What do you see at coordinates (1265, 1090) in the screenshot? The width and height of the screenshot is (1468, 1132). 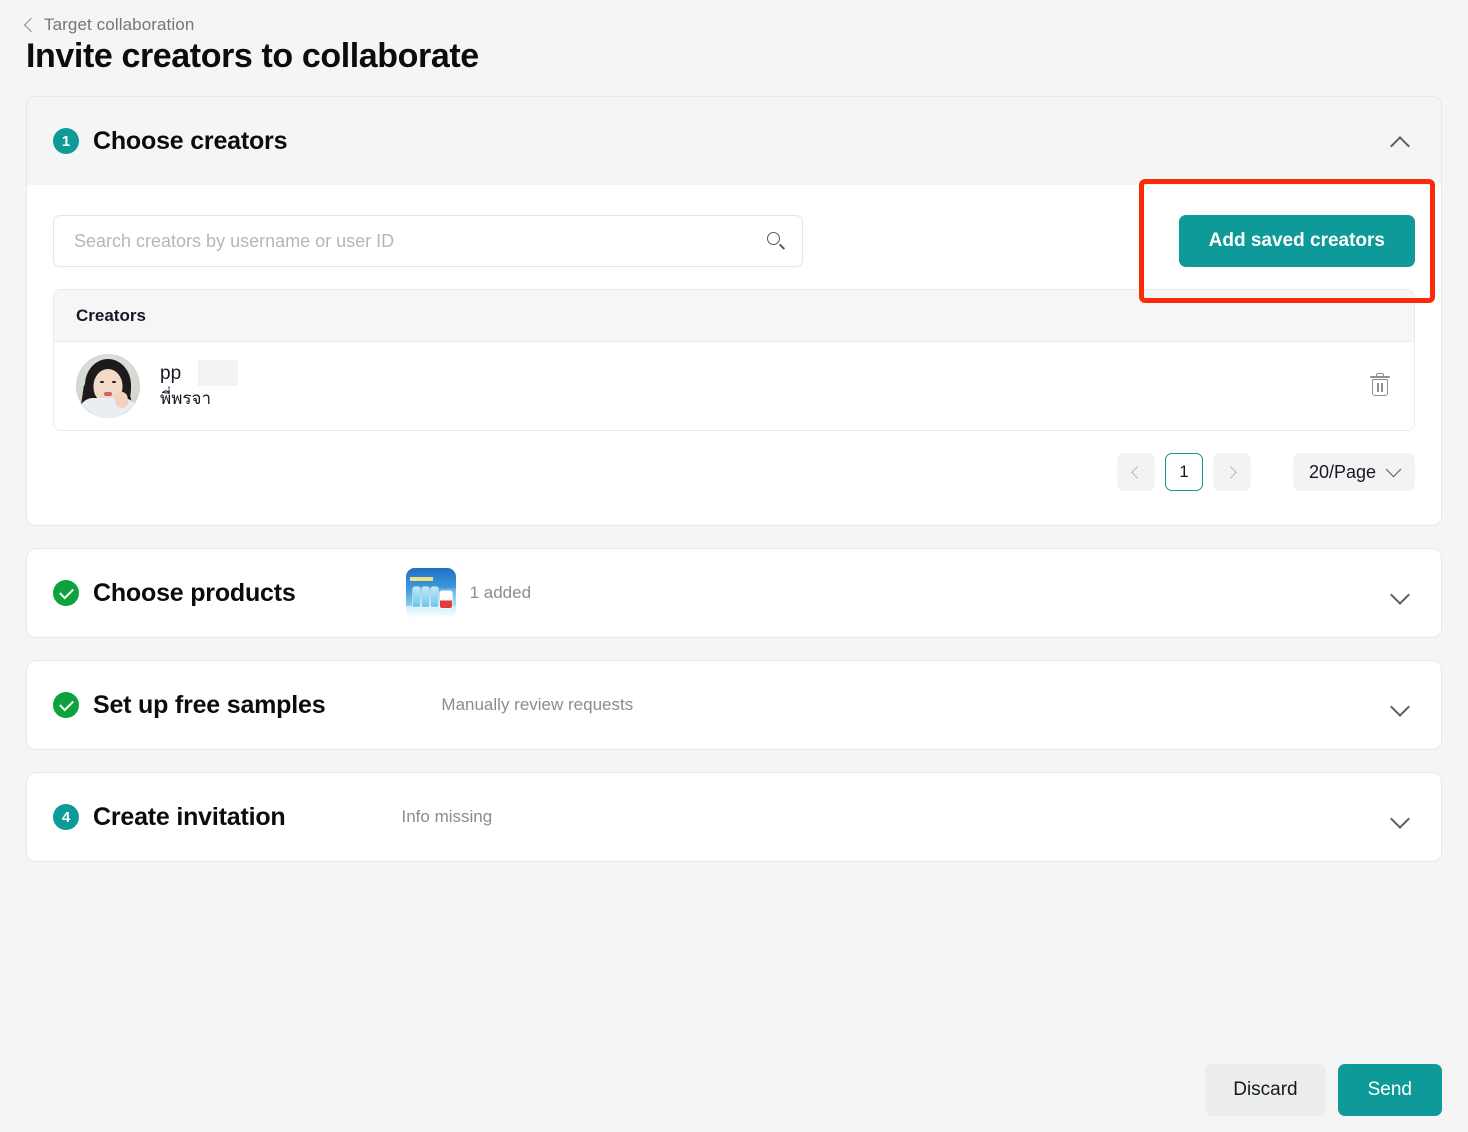 I see `discard-button: Discard` at bounding box center [1265, 1090].